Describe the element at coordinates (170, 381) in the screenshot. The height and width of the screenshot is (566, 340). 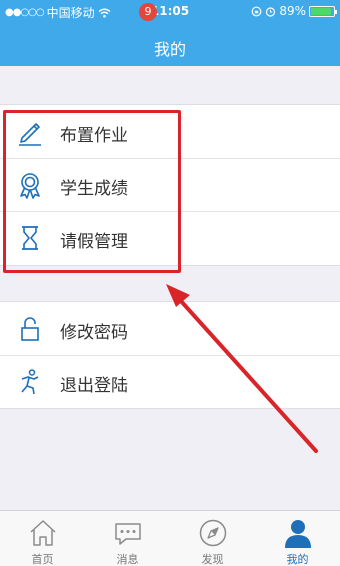
I see `menu-item-logout: 退出登陆` at that location.